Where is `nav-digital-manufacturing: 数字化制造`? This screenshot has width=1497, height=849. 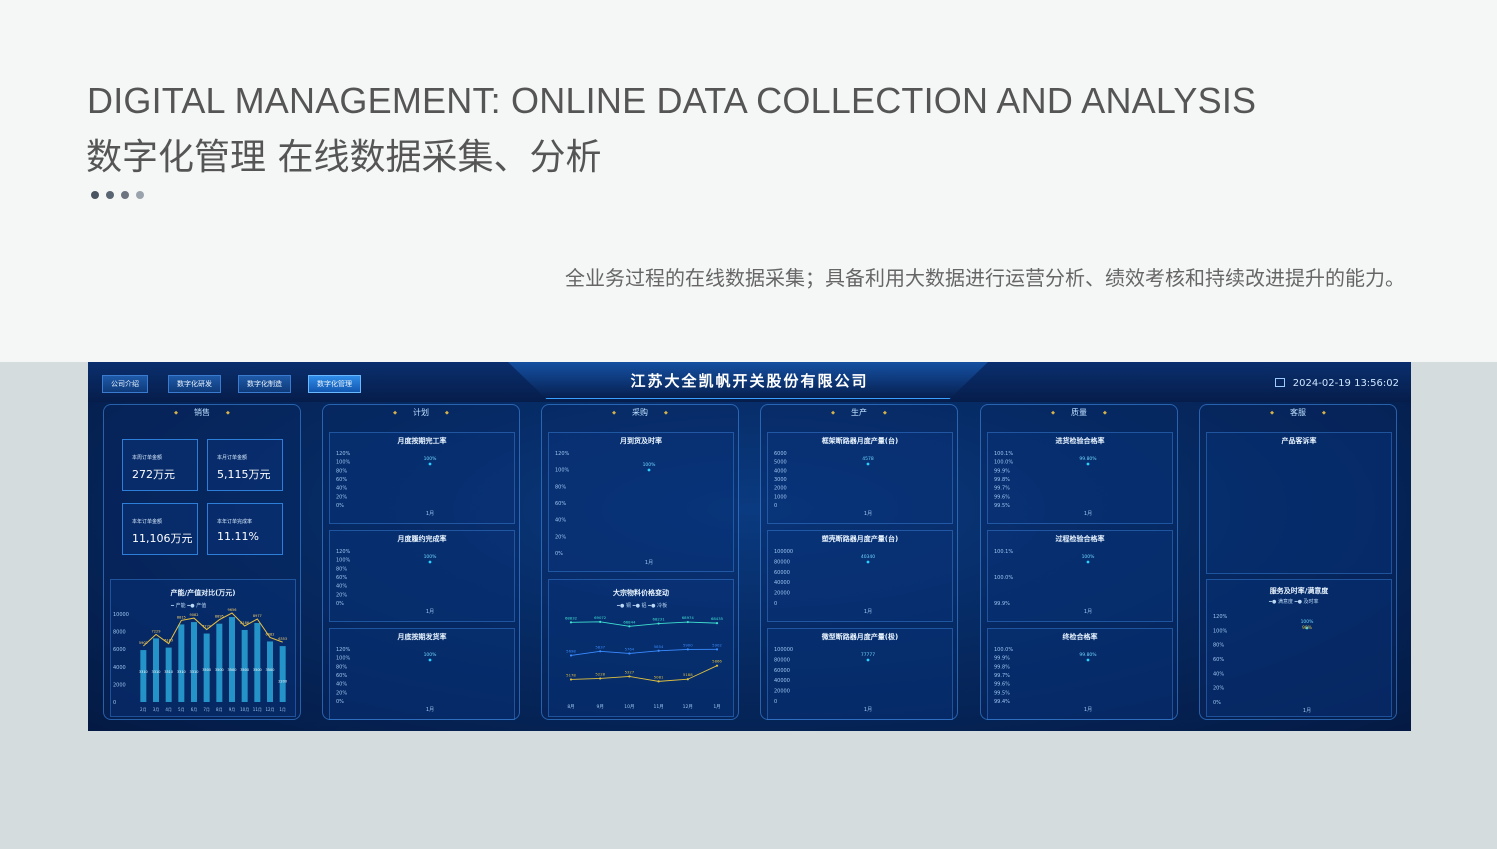 nav-digital-manufacturing: 数字化制造 is located at coordinates (264, 384).